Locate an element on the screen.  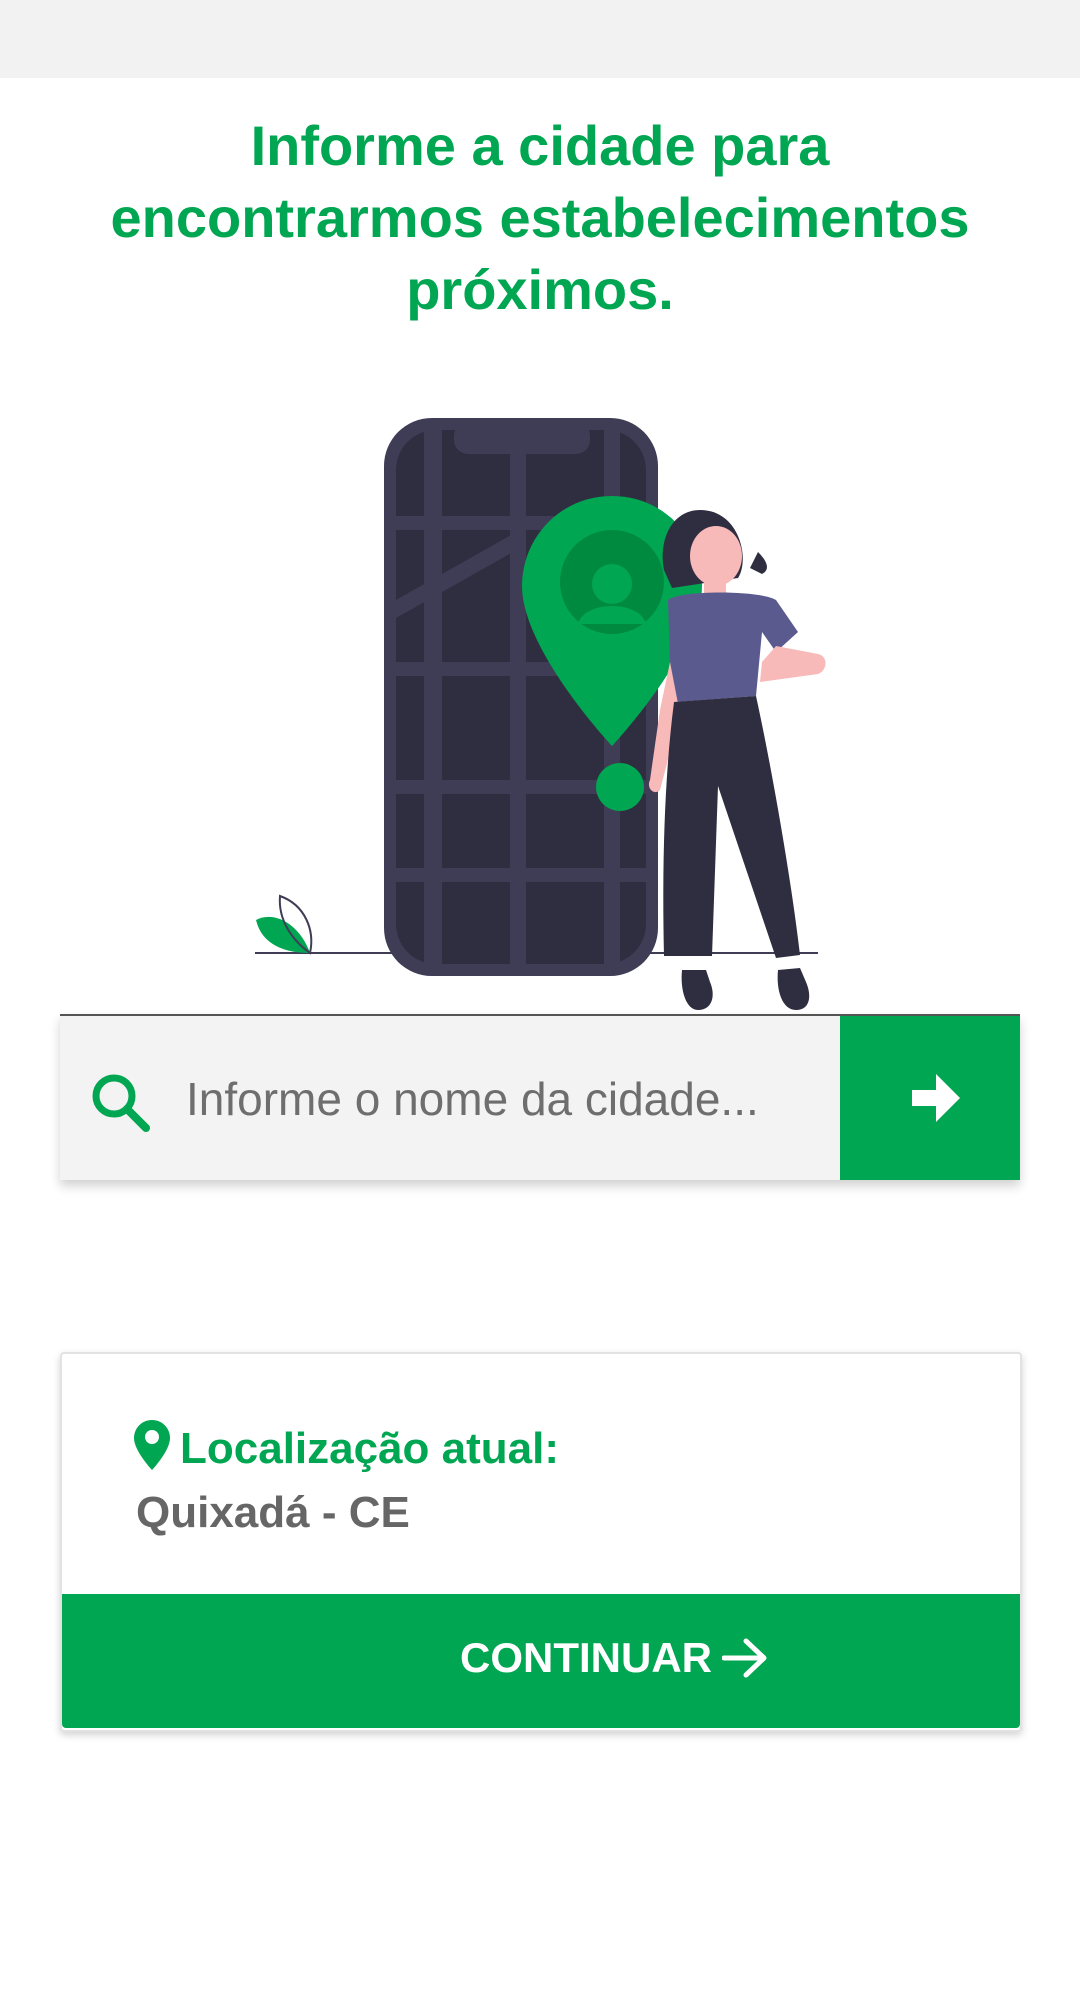
continue-button: CONTINUAR is located at coordinates (541, 1661).